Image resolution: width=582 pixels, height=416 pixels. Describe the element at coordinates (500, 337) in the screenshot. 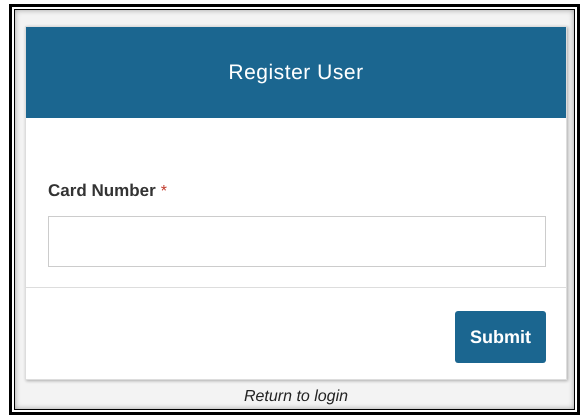

I see `submit-button: Submit` at that location.